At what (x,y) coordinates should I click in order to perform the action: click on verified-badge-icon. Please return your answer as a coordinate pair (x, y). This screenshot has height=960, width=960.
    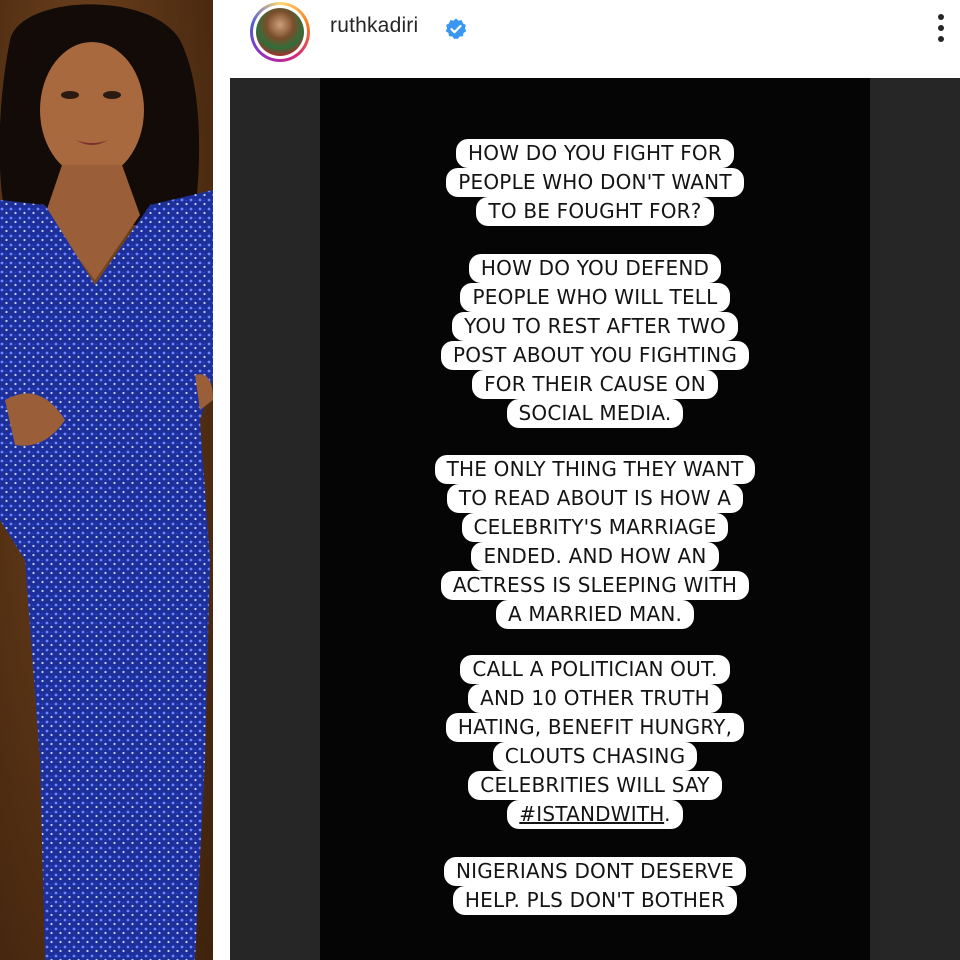
    Looking at the image, I should click on (456, 29).